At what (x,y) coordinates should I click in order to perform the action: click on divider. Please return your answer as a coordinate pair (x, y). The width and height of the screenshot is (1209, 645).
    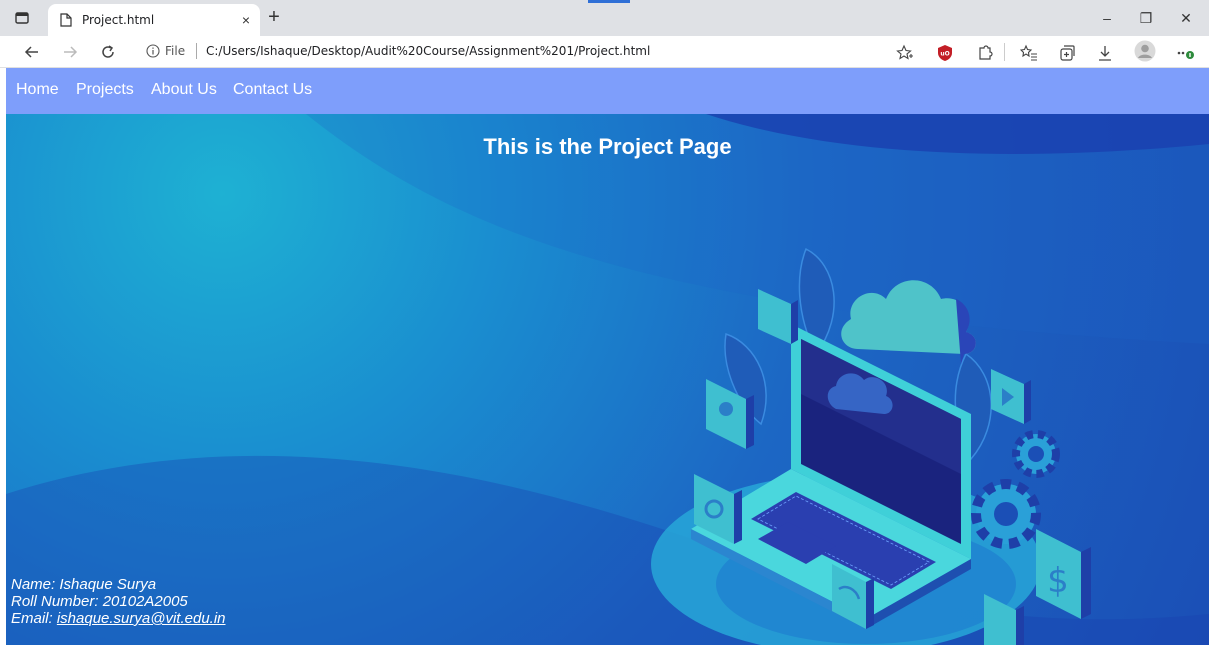
    Looking at the image, I should click on (196, 51).